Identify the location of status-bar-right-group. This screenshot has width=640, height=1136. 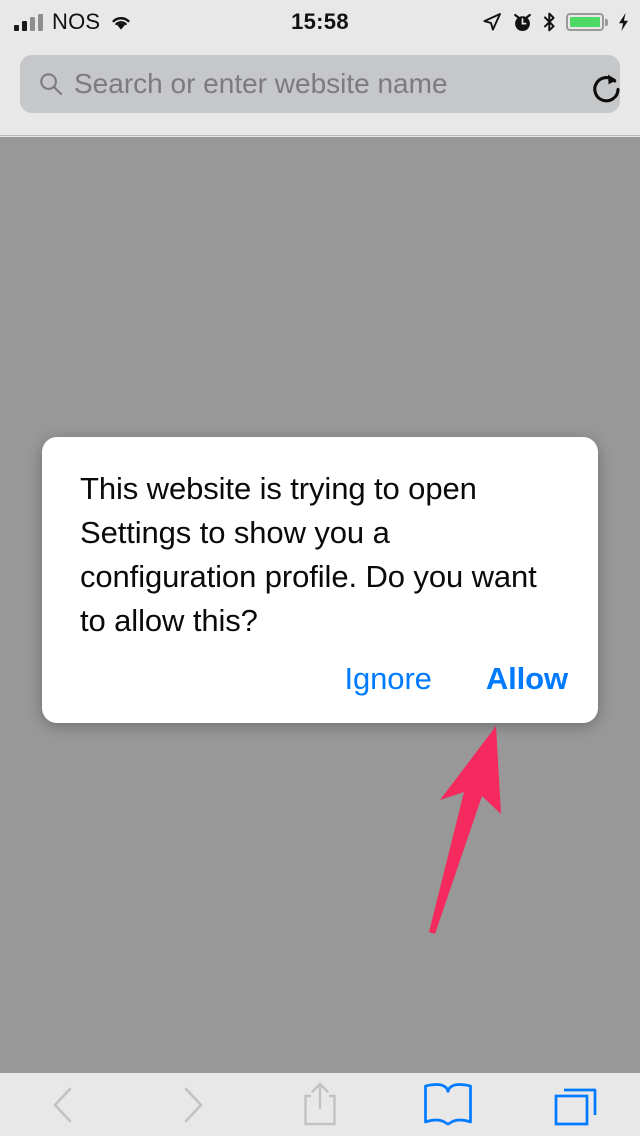
(555, 22).